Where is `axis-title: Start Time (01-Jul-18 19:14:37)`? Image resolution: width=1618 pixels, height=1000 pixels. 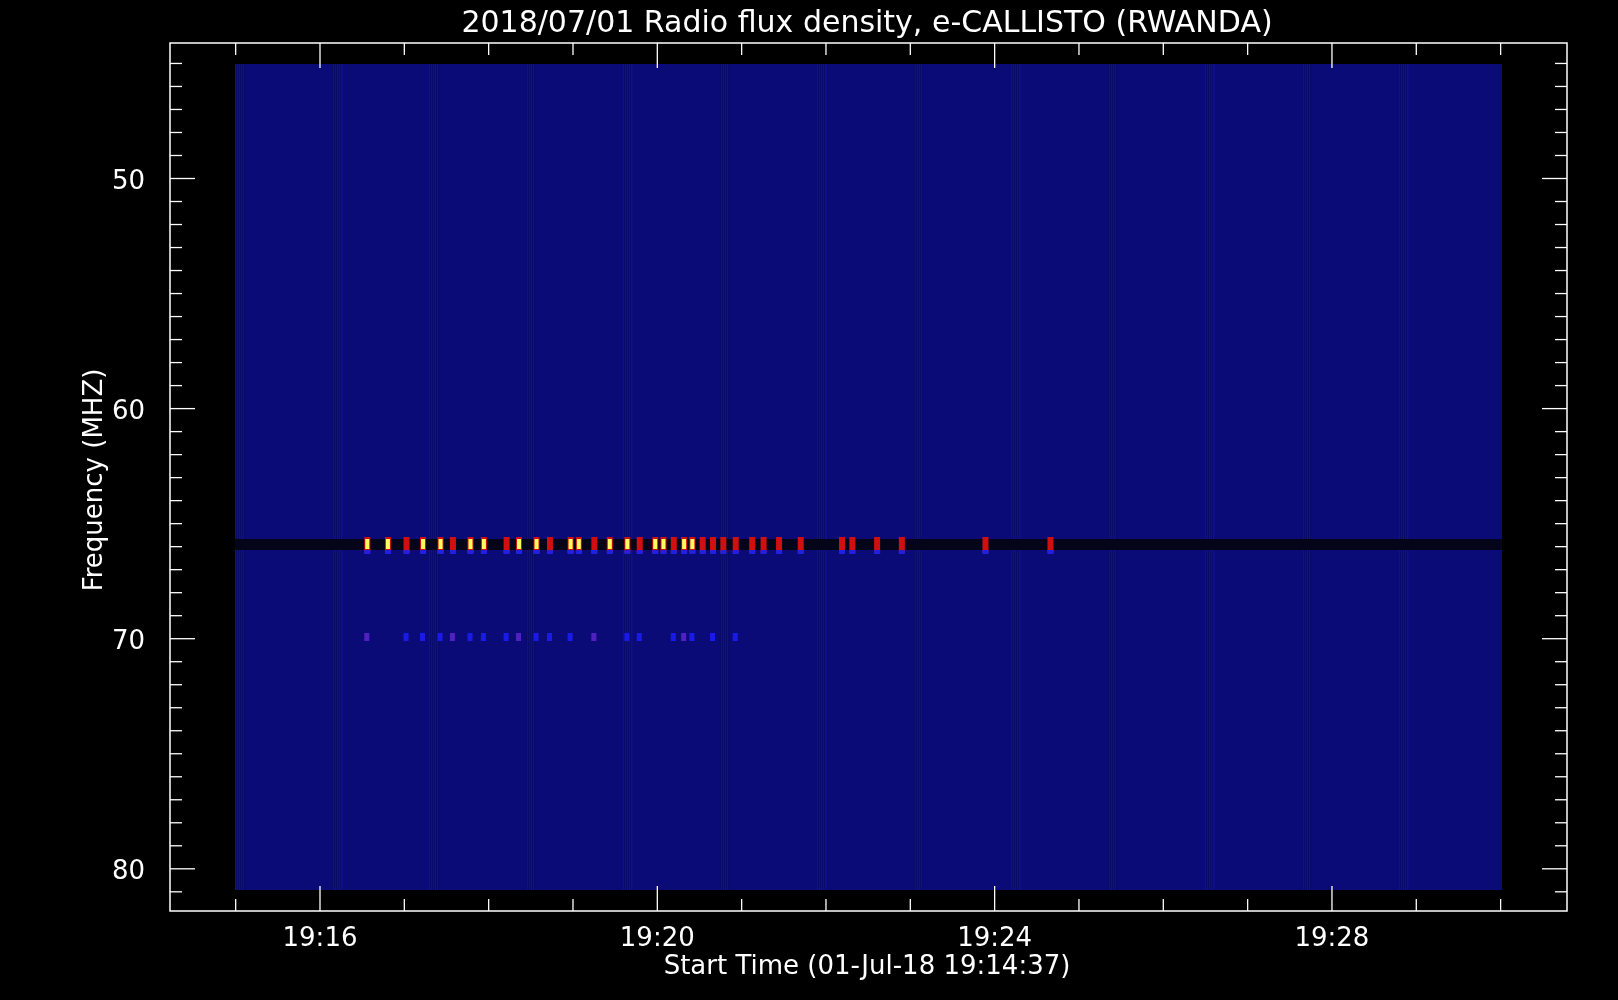
axis-title: Start Time (01-Jul-18 19:14:37) is located at coordinates (867, 965).